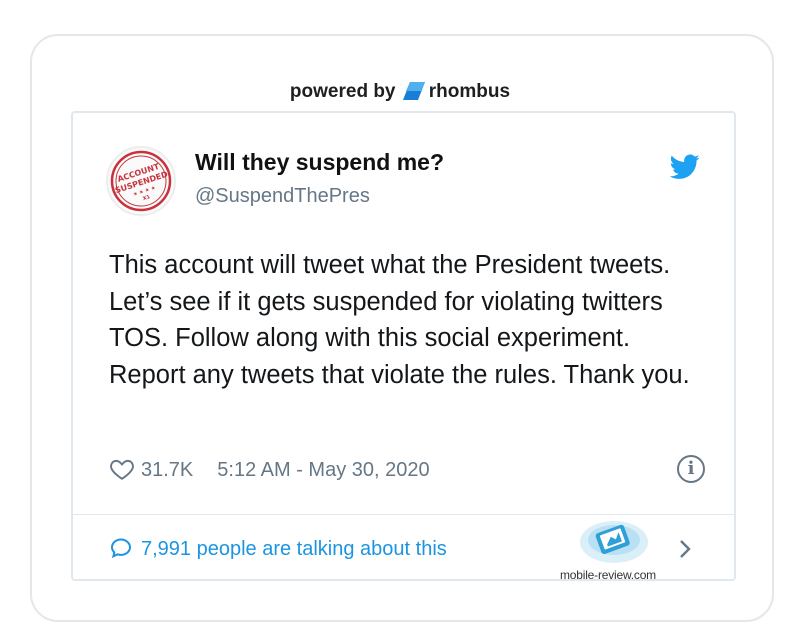 The image size is (800, 641). I want to click on tweet-meta: 31.7K 5:12 AM - May 30, 2020 i, so click(407, 470).